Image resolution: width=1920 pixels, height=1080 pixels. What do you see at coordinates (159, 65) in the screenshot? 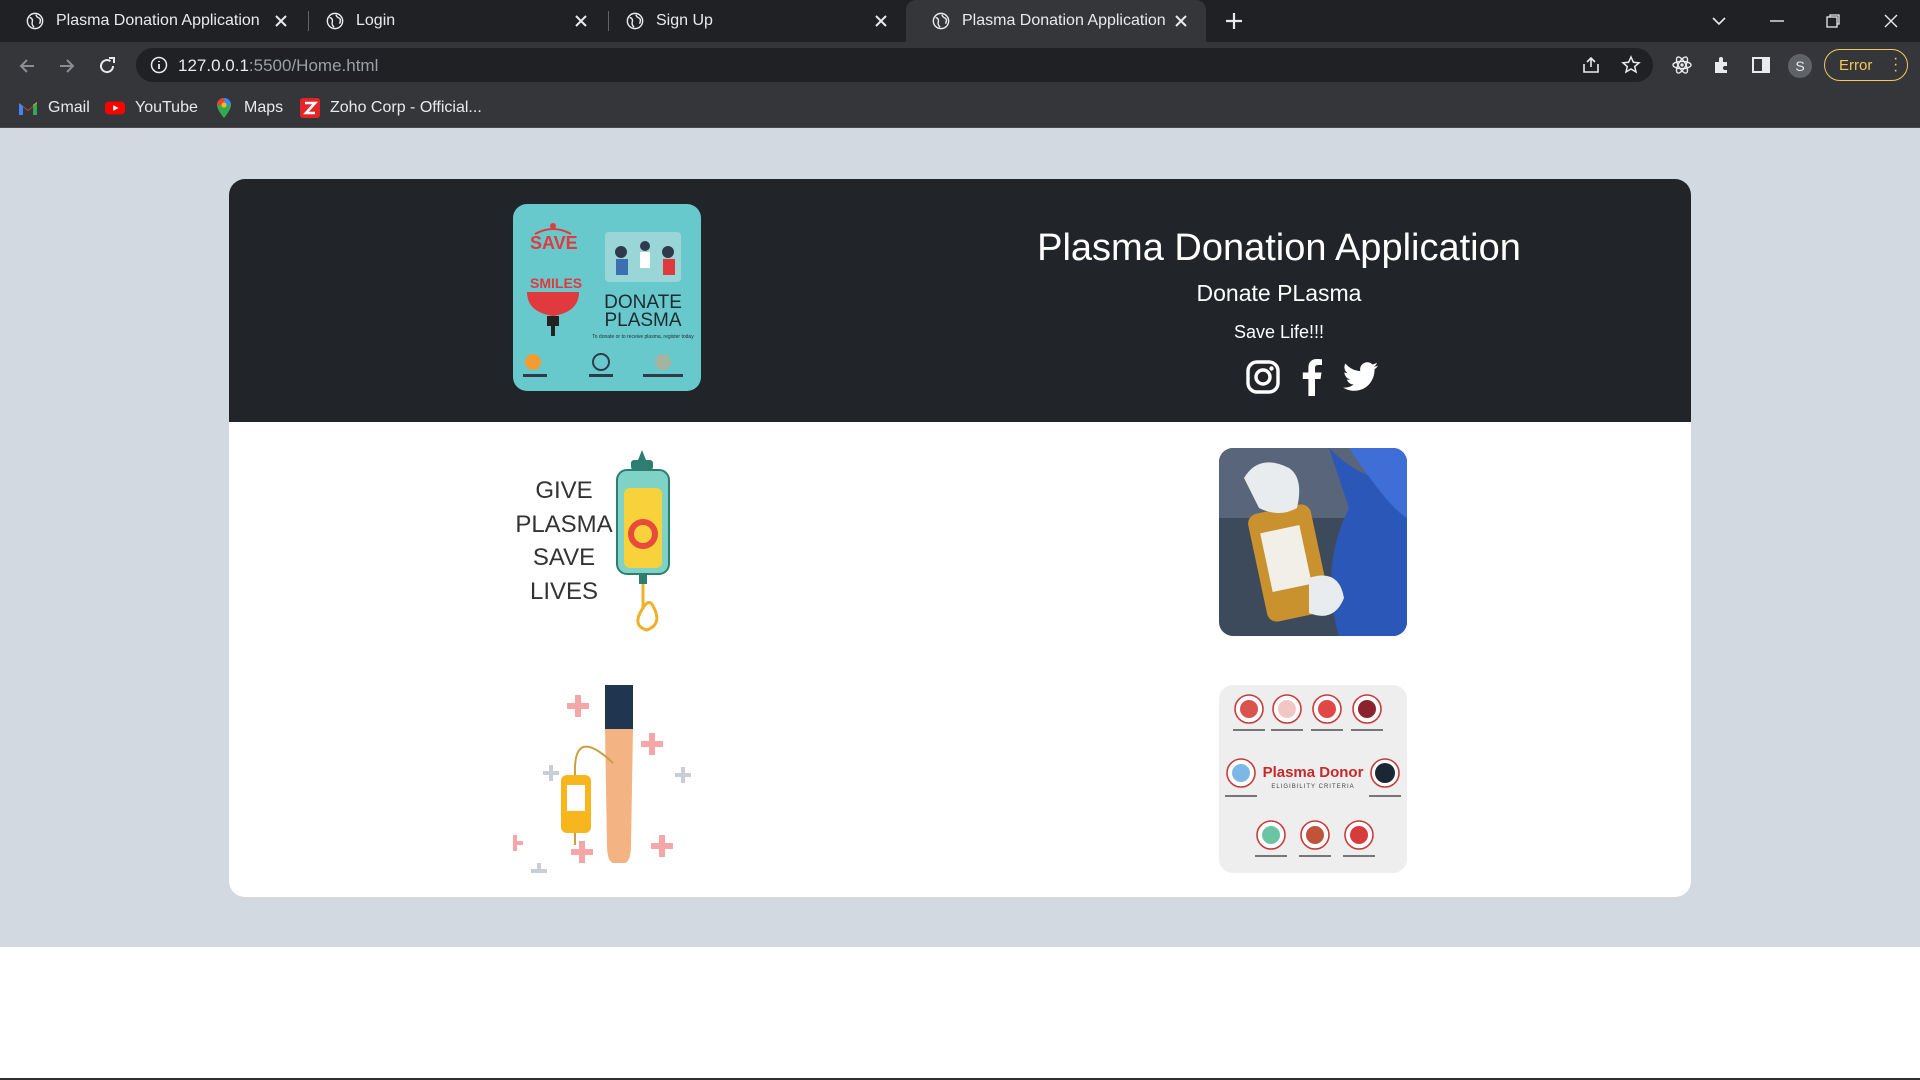
I see `site-info-icon` at bounding box center [159, 65].